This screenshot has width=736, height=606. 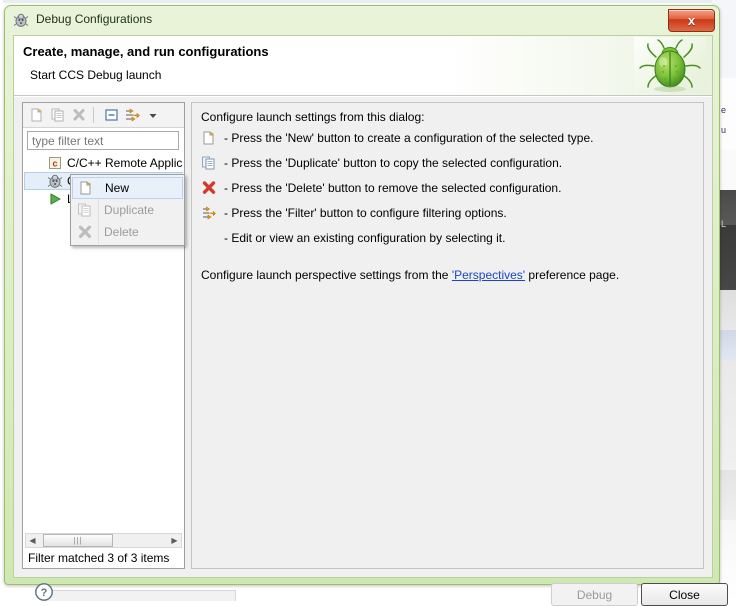 I want to click on context-menu-item-label: New, so click(x=117, y=188).